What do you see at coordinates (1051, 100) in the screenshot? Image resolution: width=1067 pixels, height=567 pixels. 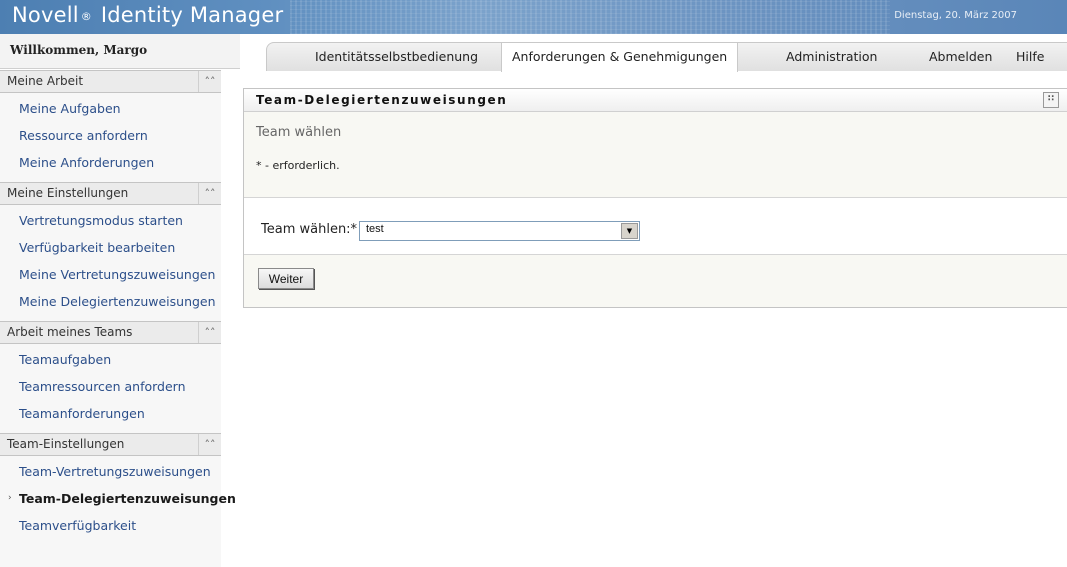 I see `grid-menu-icon: ∷` at bounding box center [1051, 100].